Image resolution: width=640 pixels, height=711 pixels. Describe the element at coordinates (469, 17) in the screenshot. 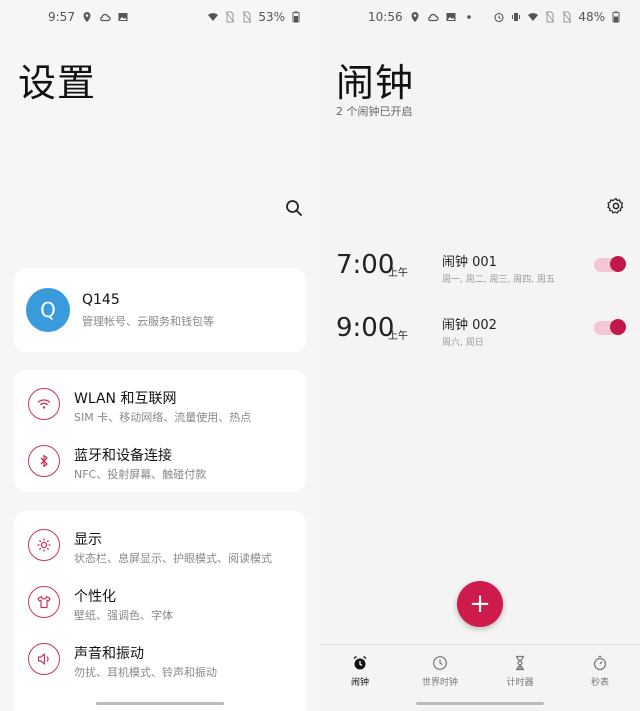

I see `dot-icon` at that location.